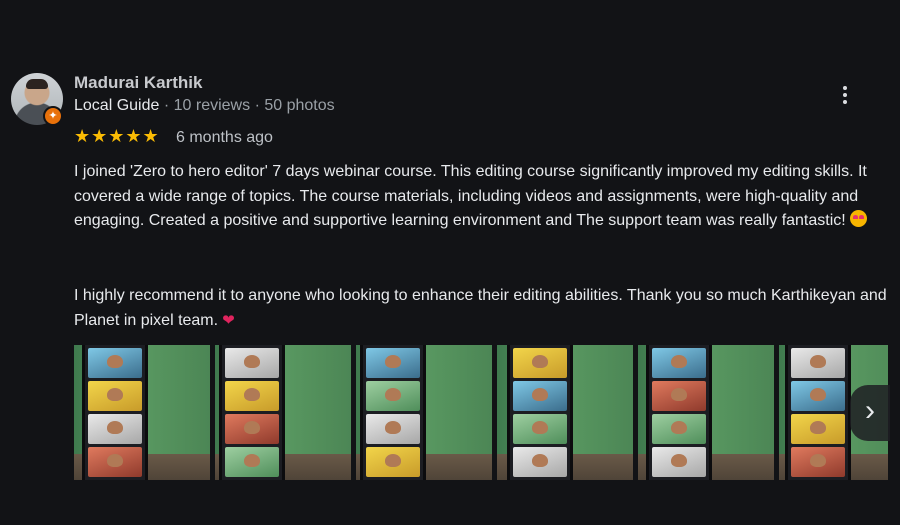 The height and width of the screenshot is (525, 900). What do you see at coordinates (53, 116) in the screenshot?
I see `local-guide-badge-icon: ✦` at bounding box center [53, 116].